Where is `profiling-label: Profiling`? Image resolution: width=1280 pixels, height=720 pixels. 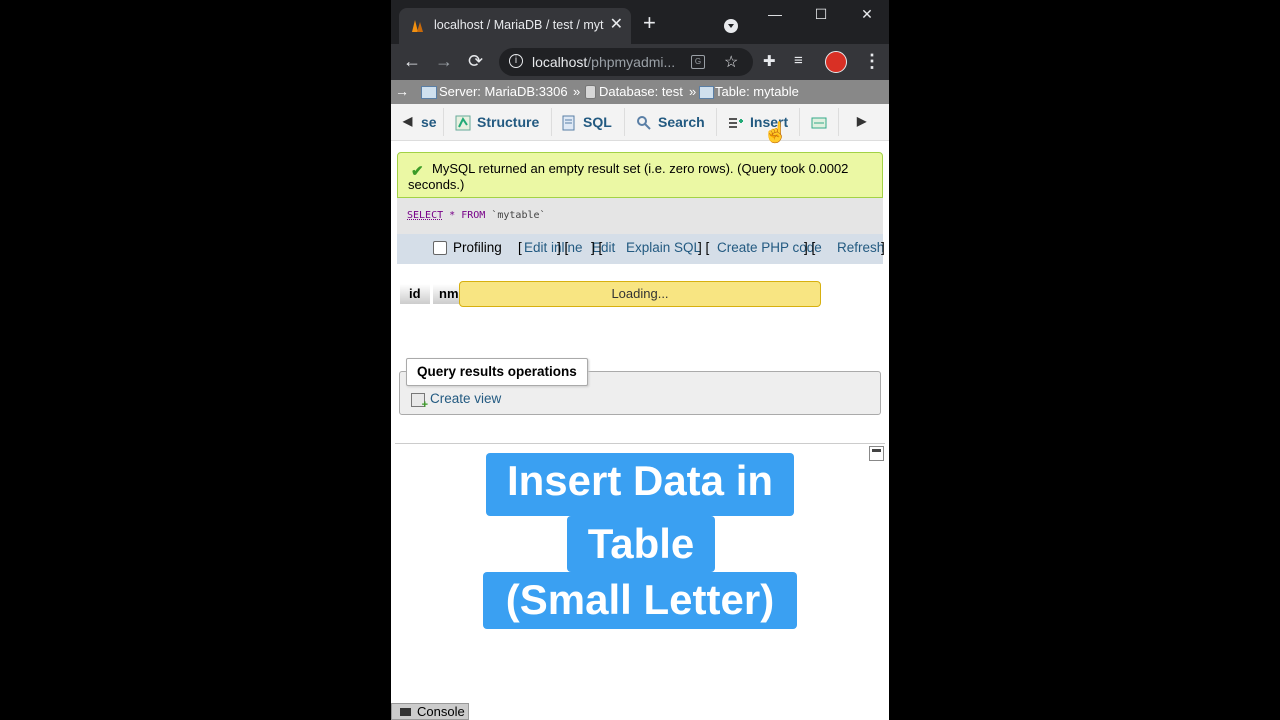 profiling-label: Profiling is located at coordinates (477, 247).